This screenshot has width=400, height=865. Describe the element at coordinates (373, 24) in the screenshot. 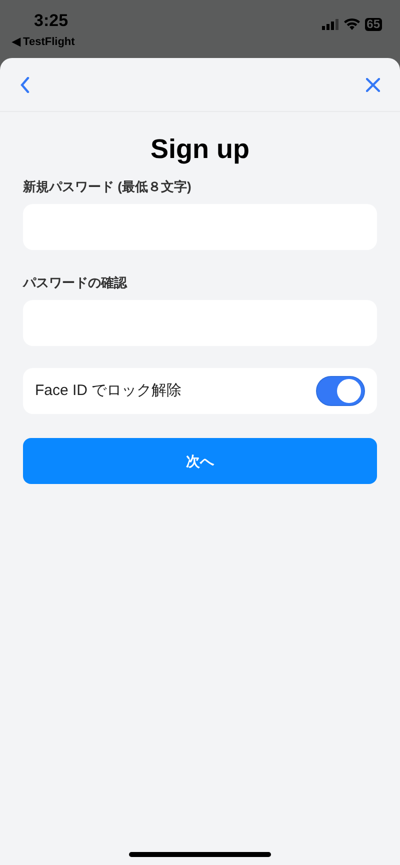

I see `battery-icon: 65` at that location.